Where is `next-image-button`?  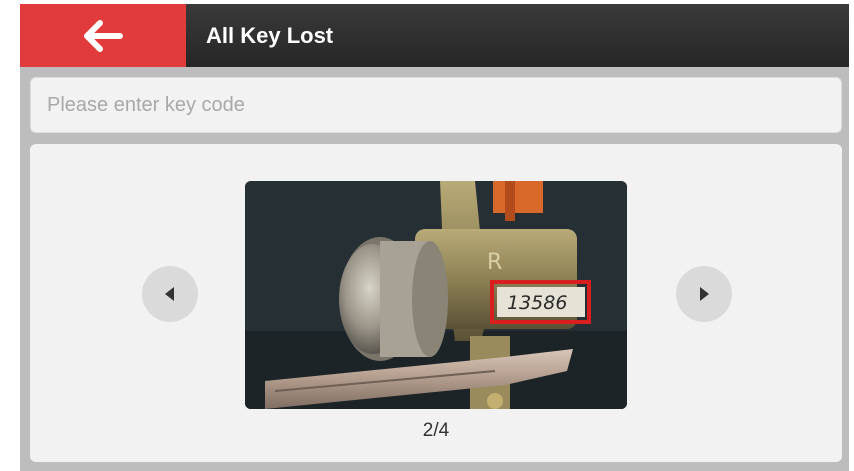 next-image-button is located at coordinates (704, 294).